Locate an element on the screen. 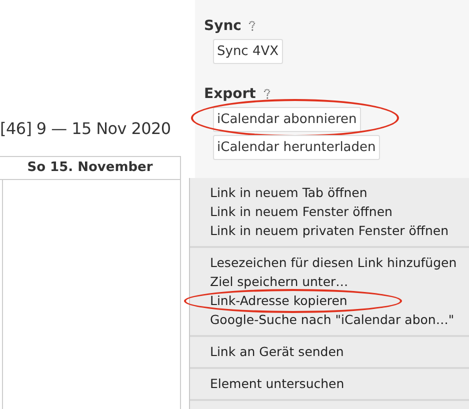  menu-item: Link in neuem Fenster öffnen is located at coordinates (329, 211).